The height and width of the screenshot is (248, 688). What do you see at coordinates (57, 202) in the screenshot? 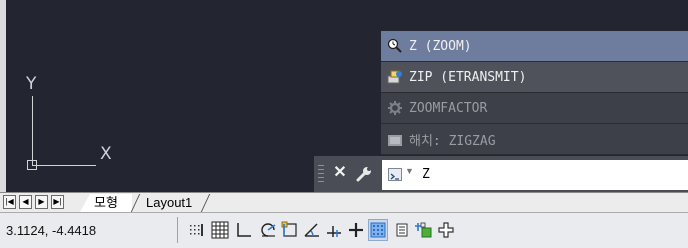
I see `last-tab-button: ▶|` at bounding box center [57, 202].